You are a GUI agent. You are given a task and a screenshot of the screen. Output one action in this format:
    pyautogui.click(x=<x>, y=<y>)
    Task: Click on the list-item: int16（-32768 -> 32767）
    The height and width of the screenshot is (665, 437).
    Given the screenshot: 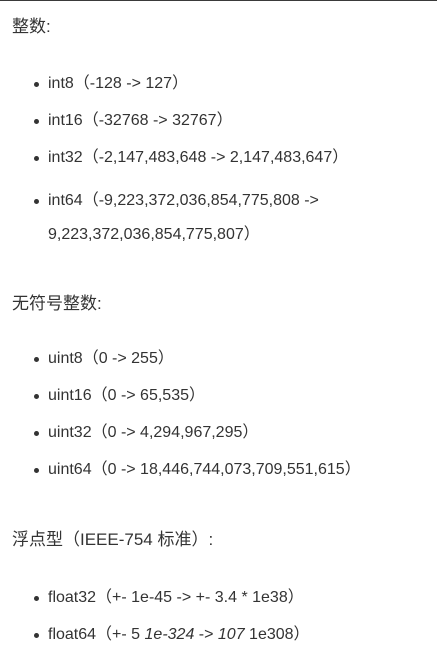 What is the action you would take?
    pyautogui.click(x=222, y=128)
    